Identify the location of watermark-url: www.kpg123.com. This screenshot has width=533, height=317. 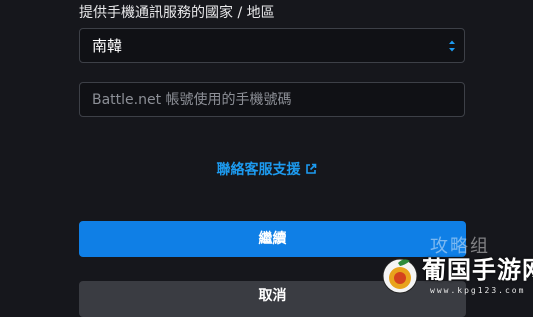
(478, 290).